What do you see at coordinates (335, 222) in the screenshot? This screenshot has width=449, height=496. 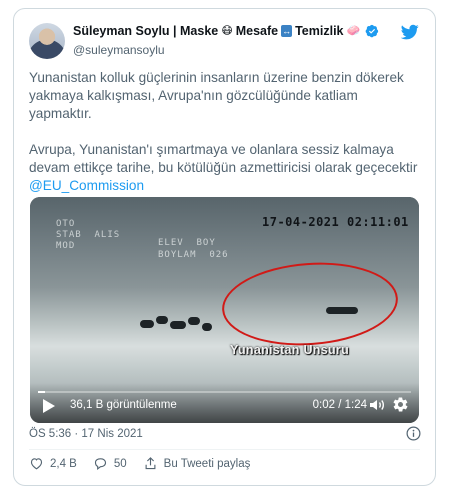 I see `video-timestamp-overlay: 17-04-2021 02:11:01` at bounding box center [335, 222].